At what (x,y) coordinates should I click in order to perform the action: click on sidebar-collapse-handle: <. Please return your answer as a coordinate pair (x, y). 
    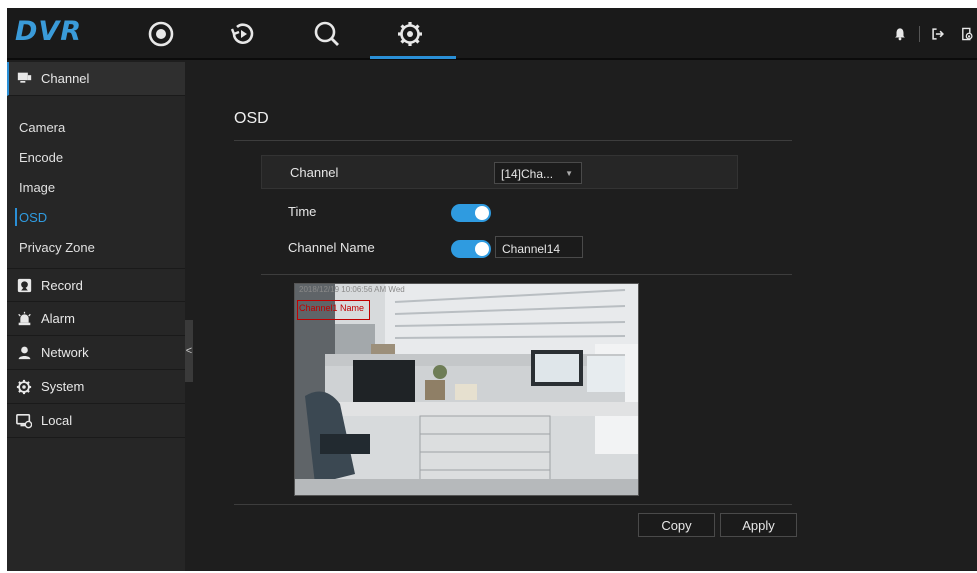
    Looking at the image, I should click on (189, 351).